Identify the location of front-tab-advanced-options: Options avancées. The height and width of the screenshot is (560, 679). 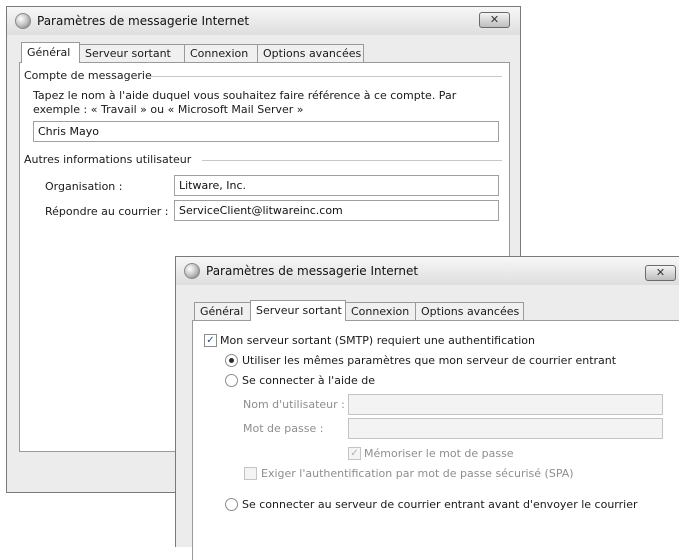
(469, 311).